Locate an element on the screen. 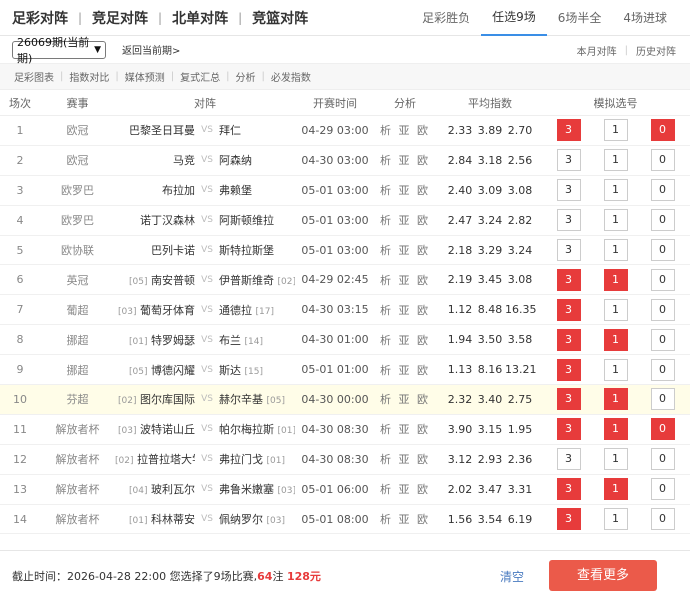  league-name: 欧协联 is located at coordinates (77, 250).